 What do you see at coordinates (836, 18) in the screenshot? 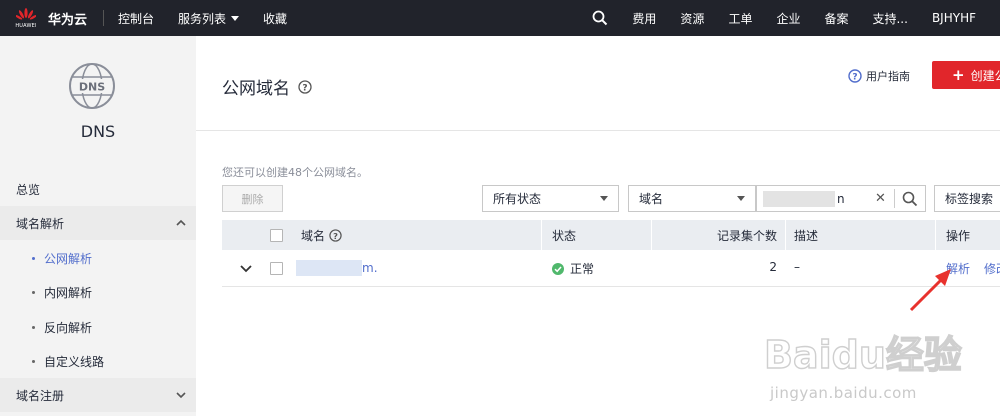
I see `filing-link: 备案` at bounding box center [836, 18].